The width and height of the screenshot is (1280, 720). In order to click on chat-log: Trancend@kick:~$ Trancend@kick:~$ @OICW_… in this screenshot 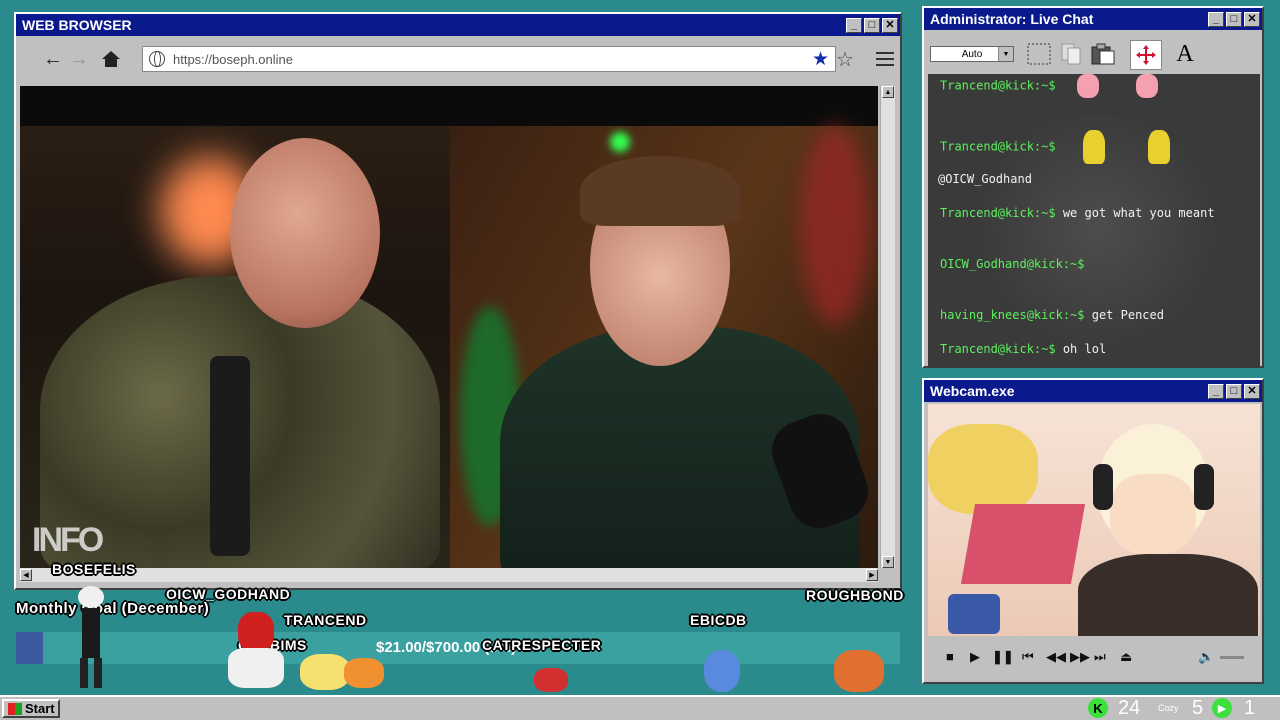, I will do `click(1094, 221)`.